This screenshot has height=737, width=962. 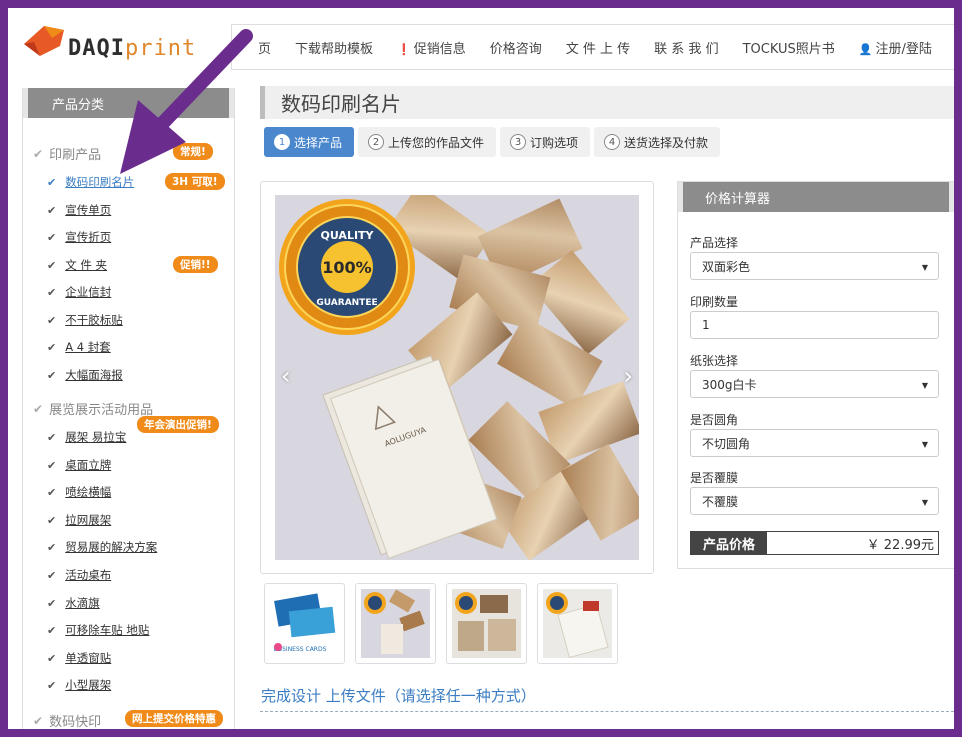 What do you see at coordinates (85, 320) in the screenshot?
I see `sidebar-item-stickers: ✔ 不干胶标贴` at bounding box center [85, 320].